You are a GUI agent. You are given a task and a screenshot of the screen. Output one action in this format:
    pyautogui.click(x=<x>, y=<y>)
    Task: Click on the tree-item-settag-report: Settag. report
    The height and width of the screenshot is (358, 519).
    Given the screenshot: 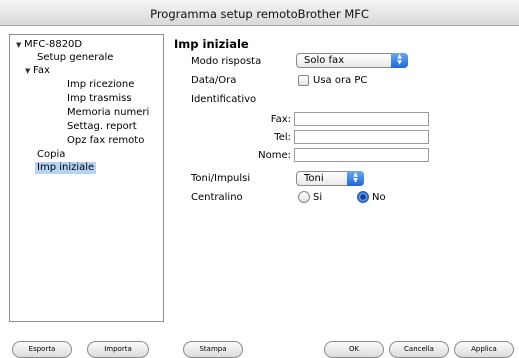 What is the action you would take?
    pyautogui.click(x=102, y=127)
    